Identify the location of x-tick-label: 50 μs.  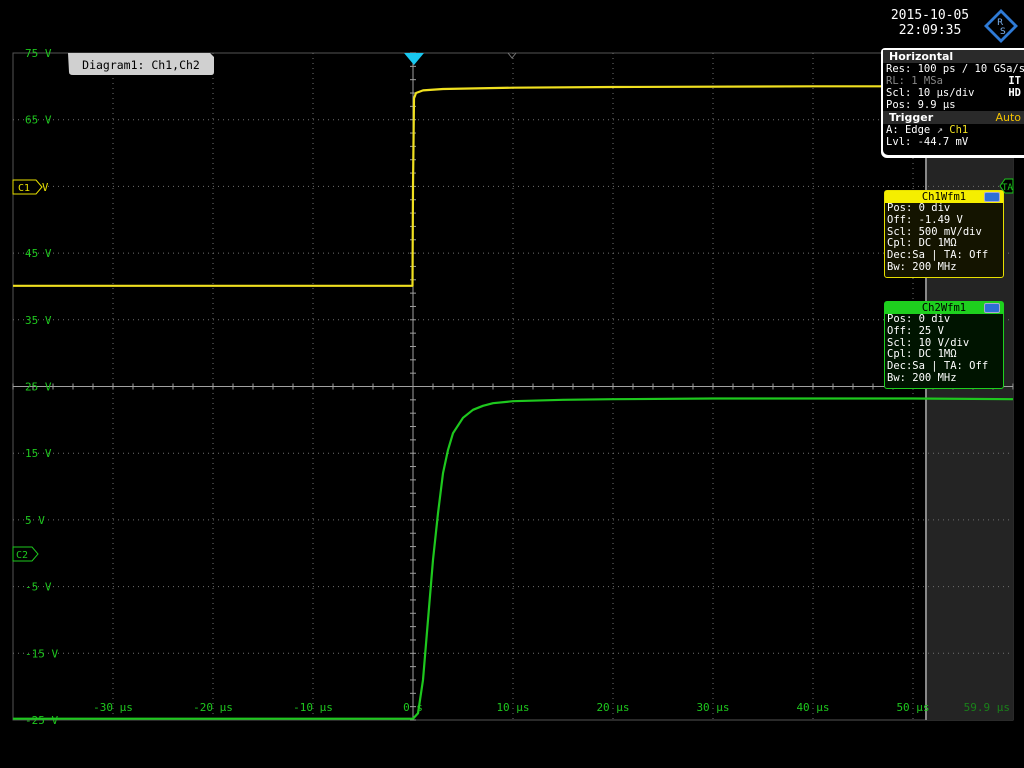
(912, 707).